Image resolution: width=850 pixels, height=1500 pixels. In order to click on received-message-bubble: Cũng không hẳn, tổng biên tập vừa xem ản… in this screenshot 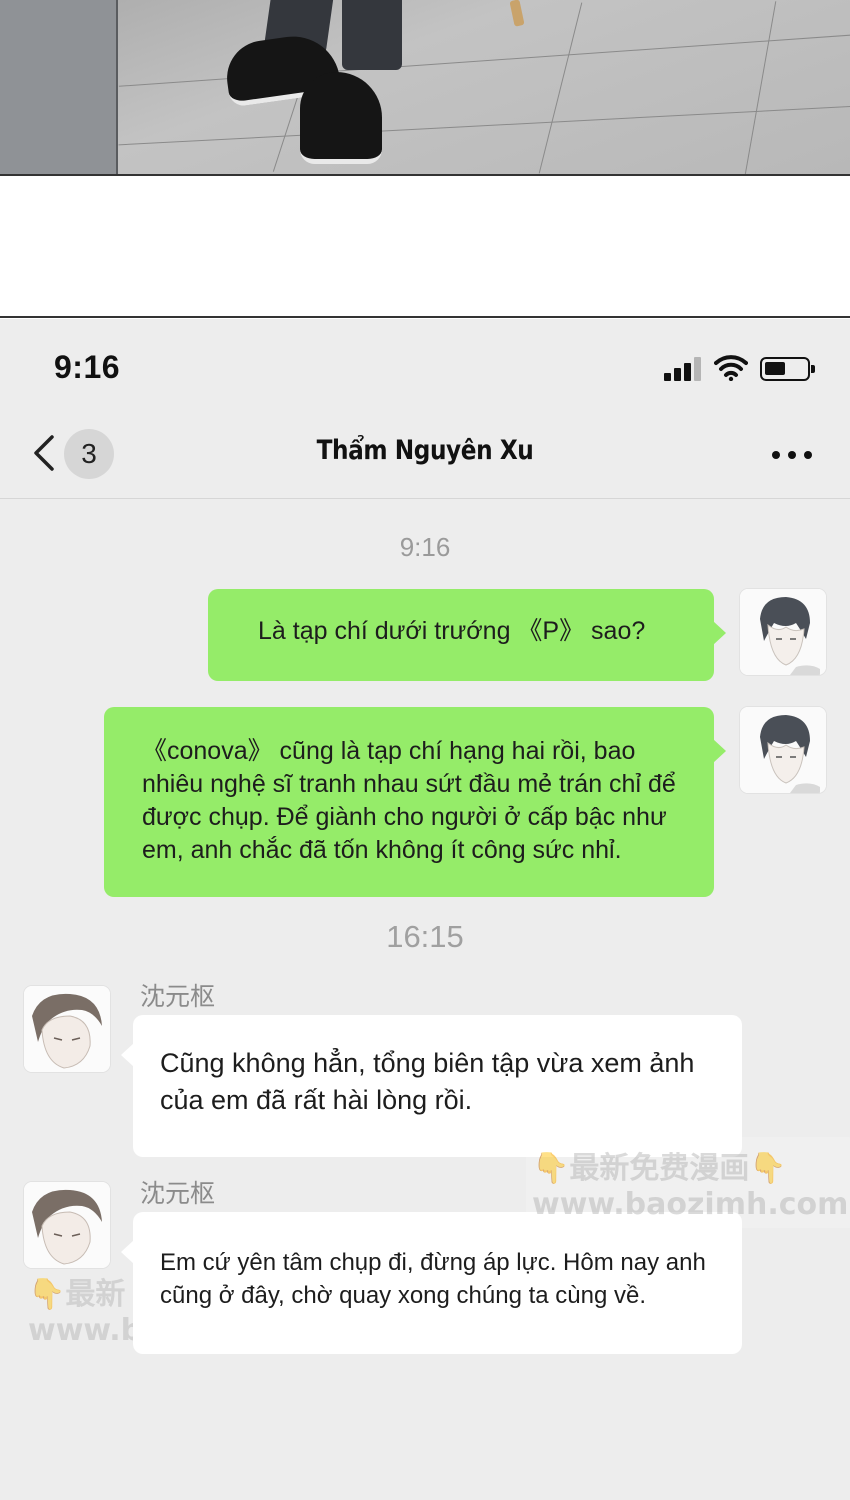, I will do `click(431, 1086)`.